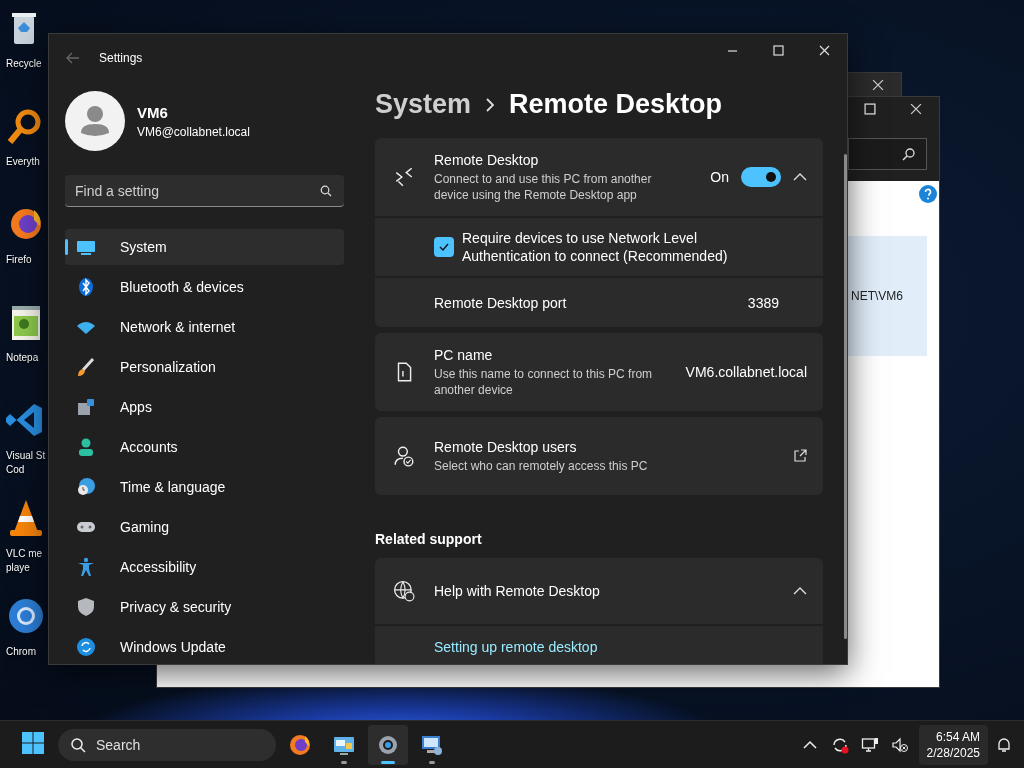 The height and width of the screenshot is (768, 1024). Describe the element at coordinates (423, 104) in the screenshot. I see `breadcrumb-parent: System` at that location.